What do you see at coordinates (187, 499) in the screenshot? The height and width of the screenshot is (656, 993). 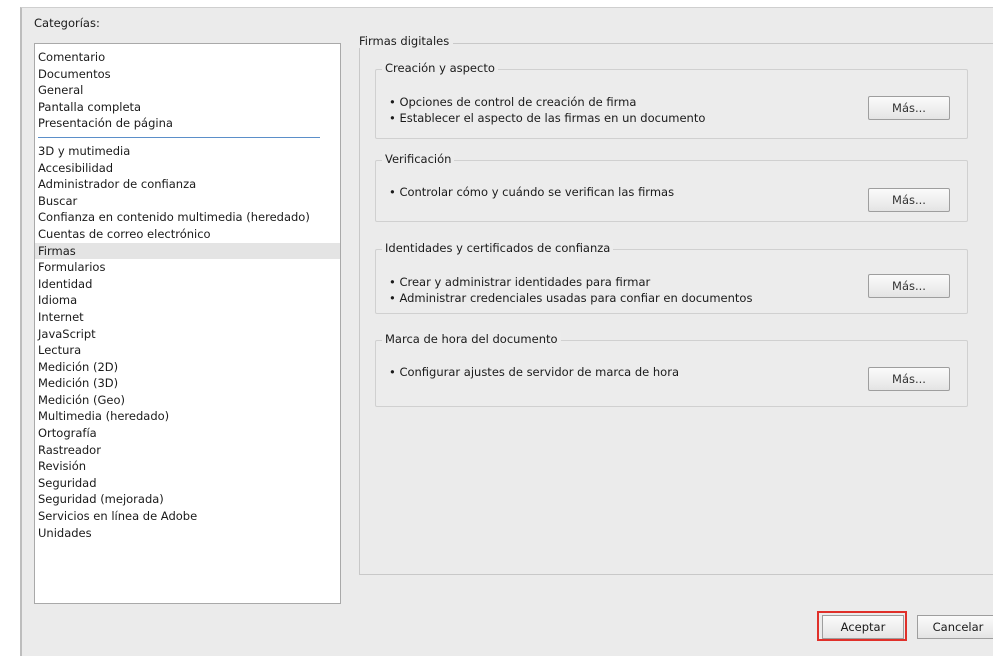 I see `category-item: Seguridad (mejorada)` at bounding box center [187, 499].